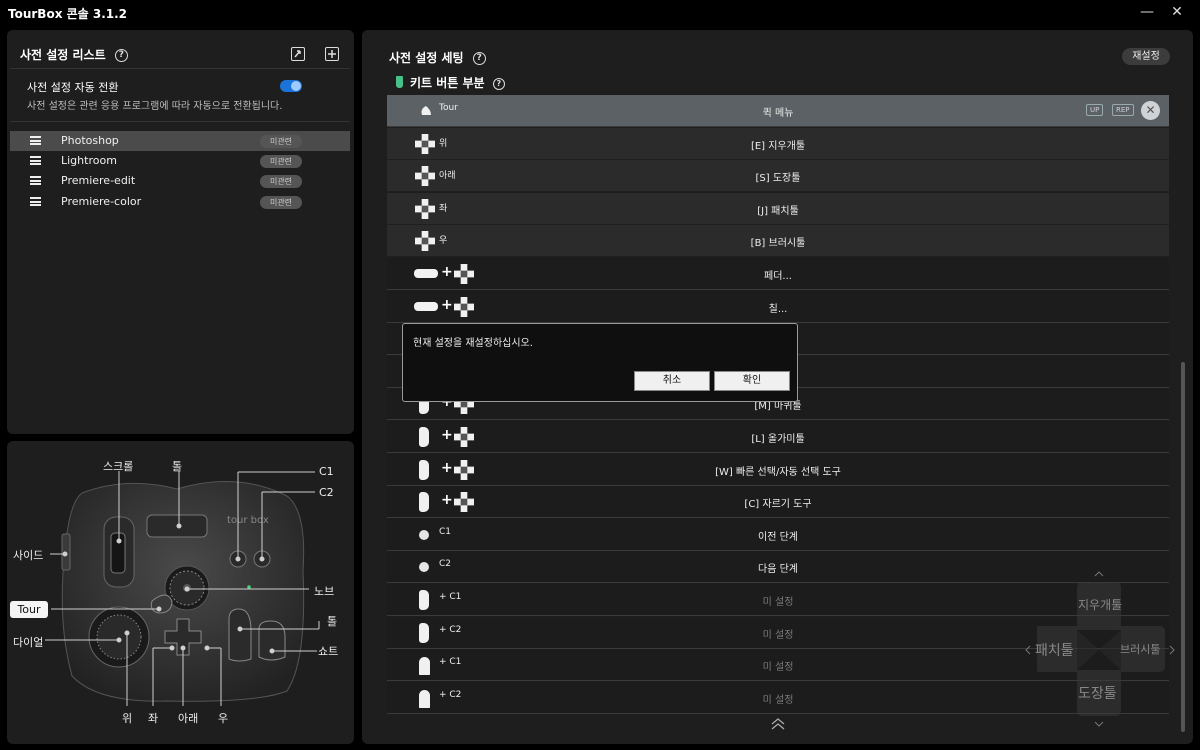 The height and width of the screenshot is (750, 1200). I want to click on preset-settings-title-text: 사전 설정 세팅, so click(426, 58).